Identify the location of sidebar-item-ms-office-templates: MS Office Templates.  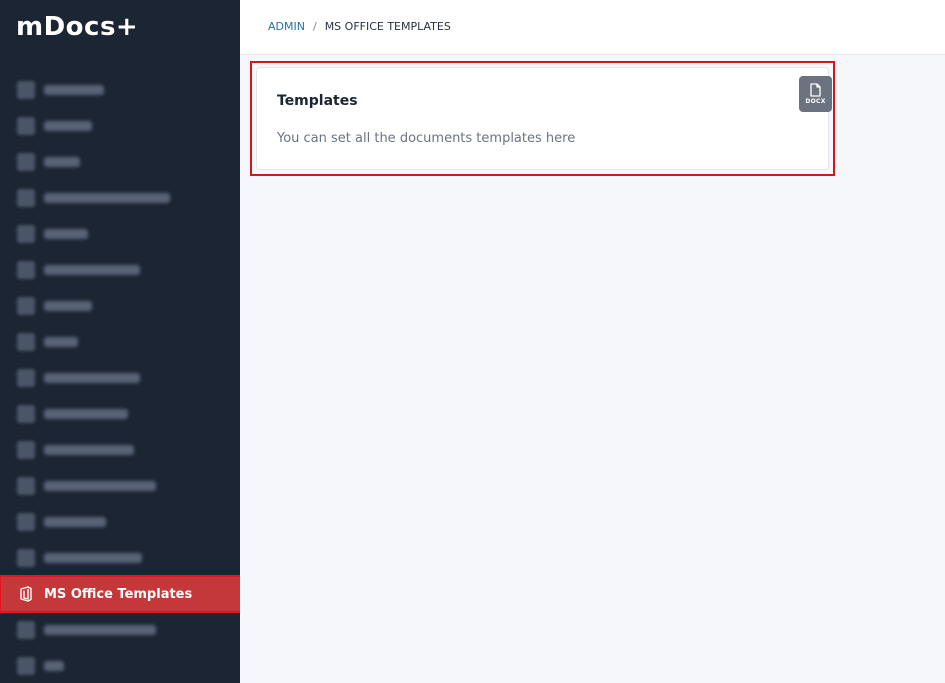
(121, 594).